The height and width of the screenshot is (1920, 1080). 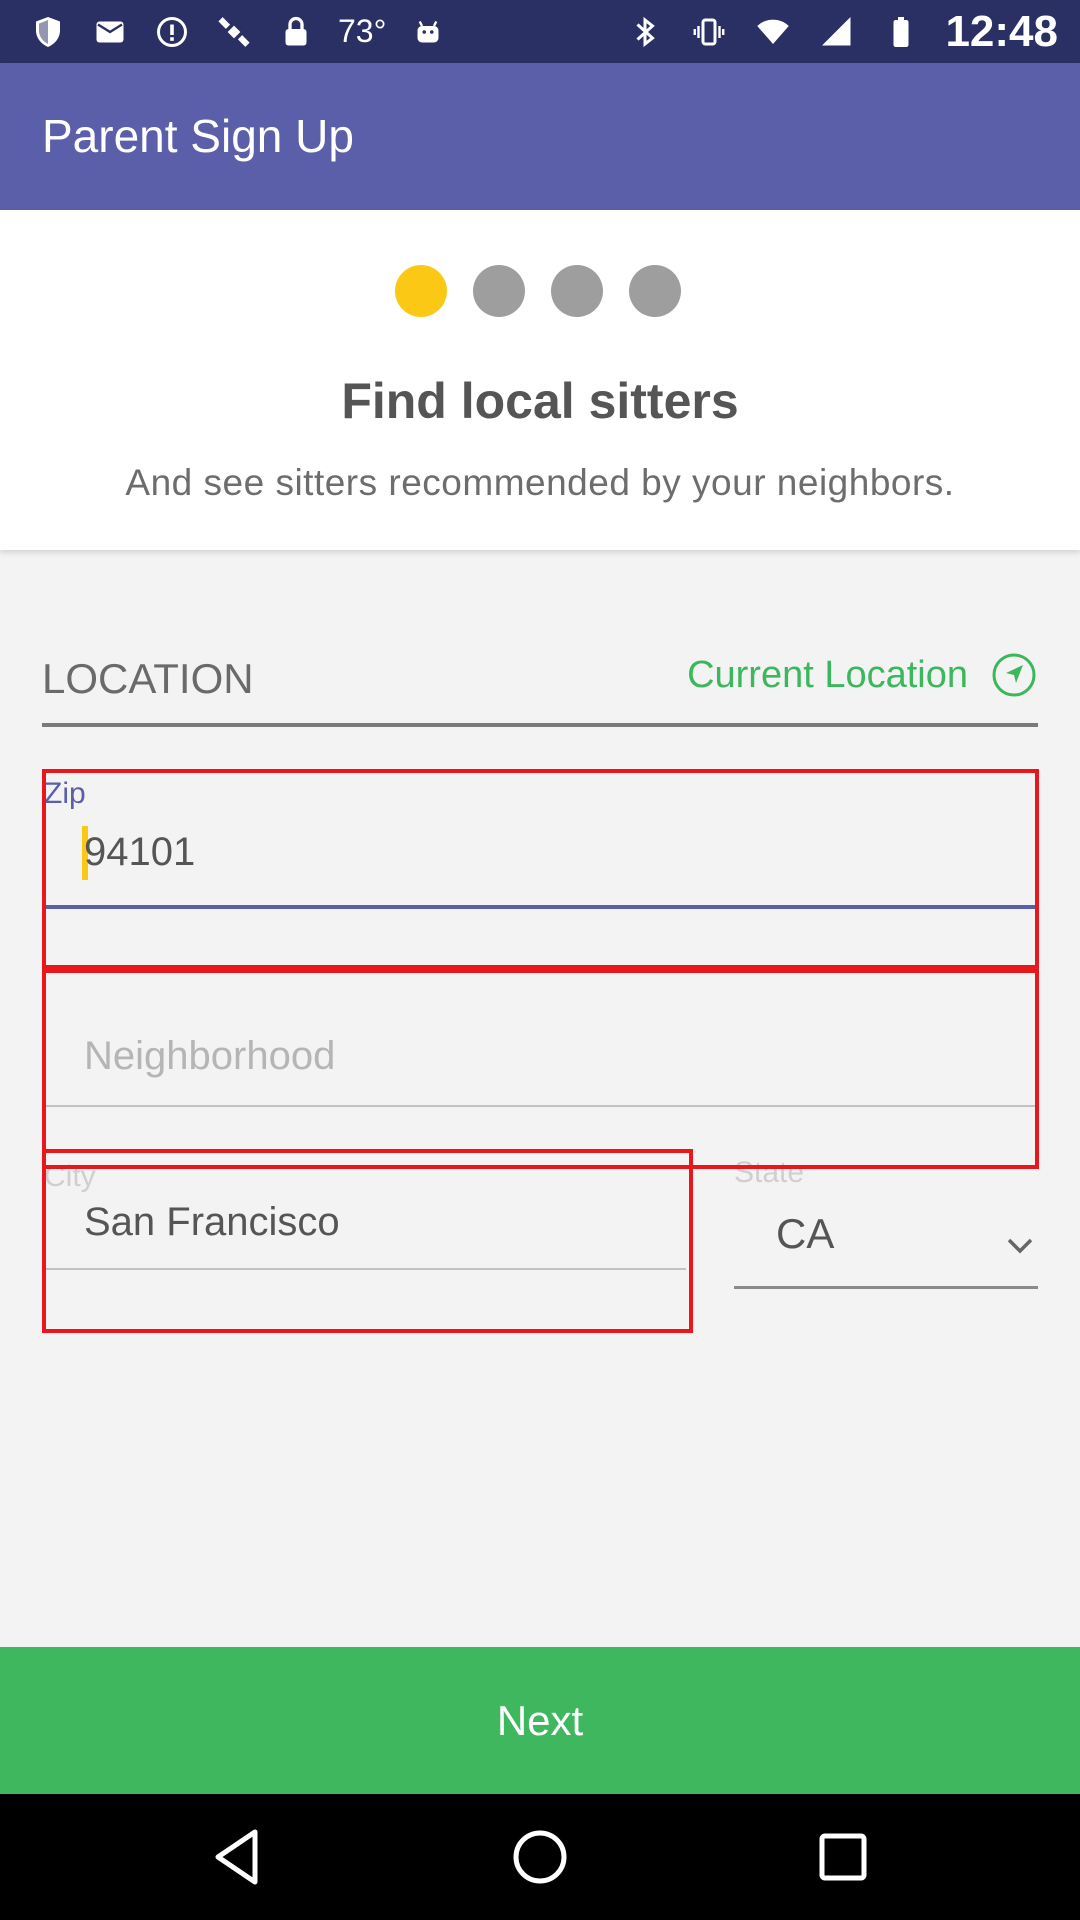 What do you see at coordinates (540, 136) in the screenshot?
I see `app-bar: Parent Sign Up` at bounding box center [540, 136].